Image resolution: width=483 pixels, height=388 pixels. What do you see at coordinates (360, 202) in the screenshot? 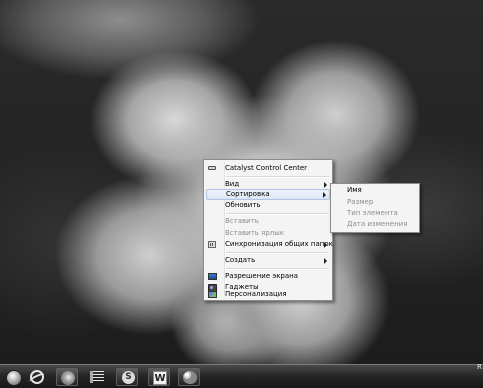
I see `submenu-item-label: Размер` at bounding box center [360, 202].